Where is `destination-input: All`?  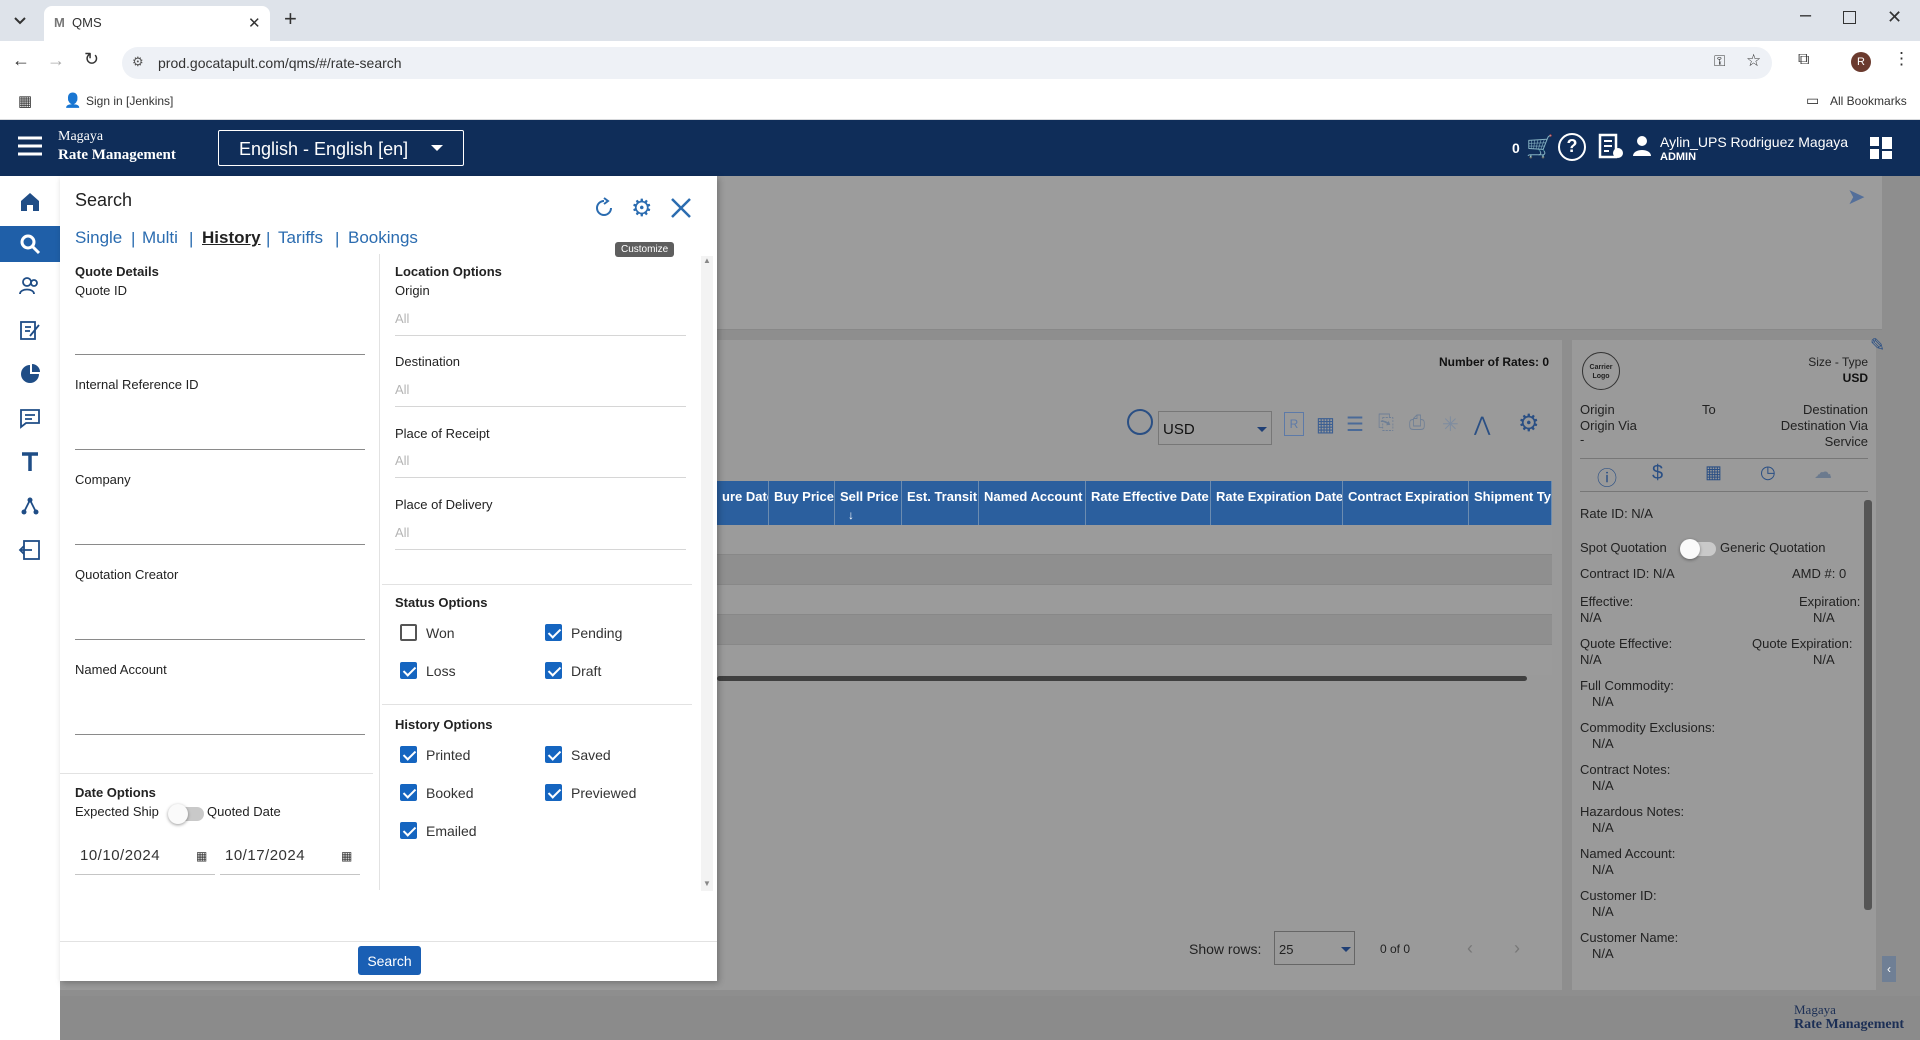 destination-input: All is located at coordinates (402, 389).